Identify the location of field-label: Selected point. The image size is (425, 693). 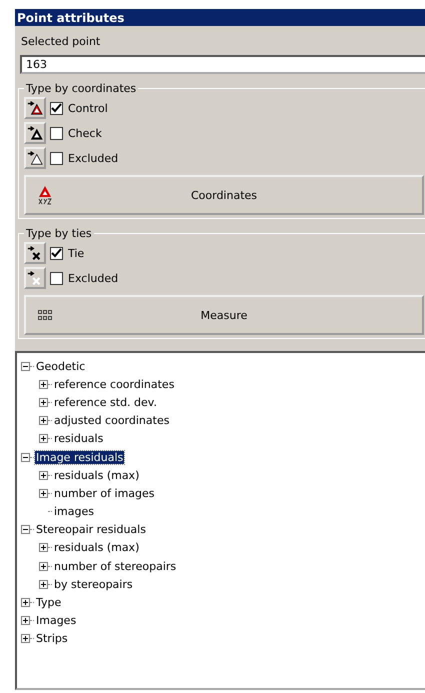
(61, 42).